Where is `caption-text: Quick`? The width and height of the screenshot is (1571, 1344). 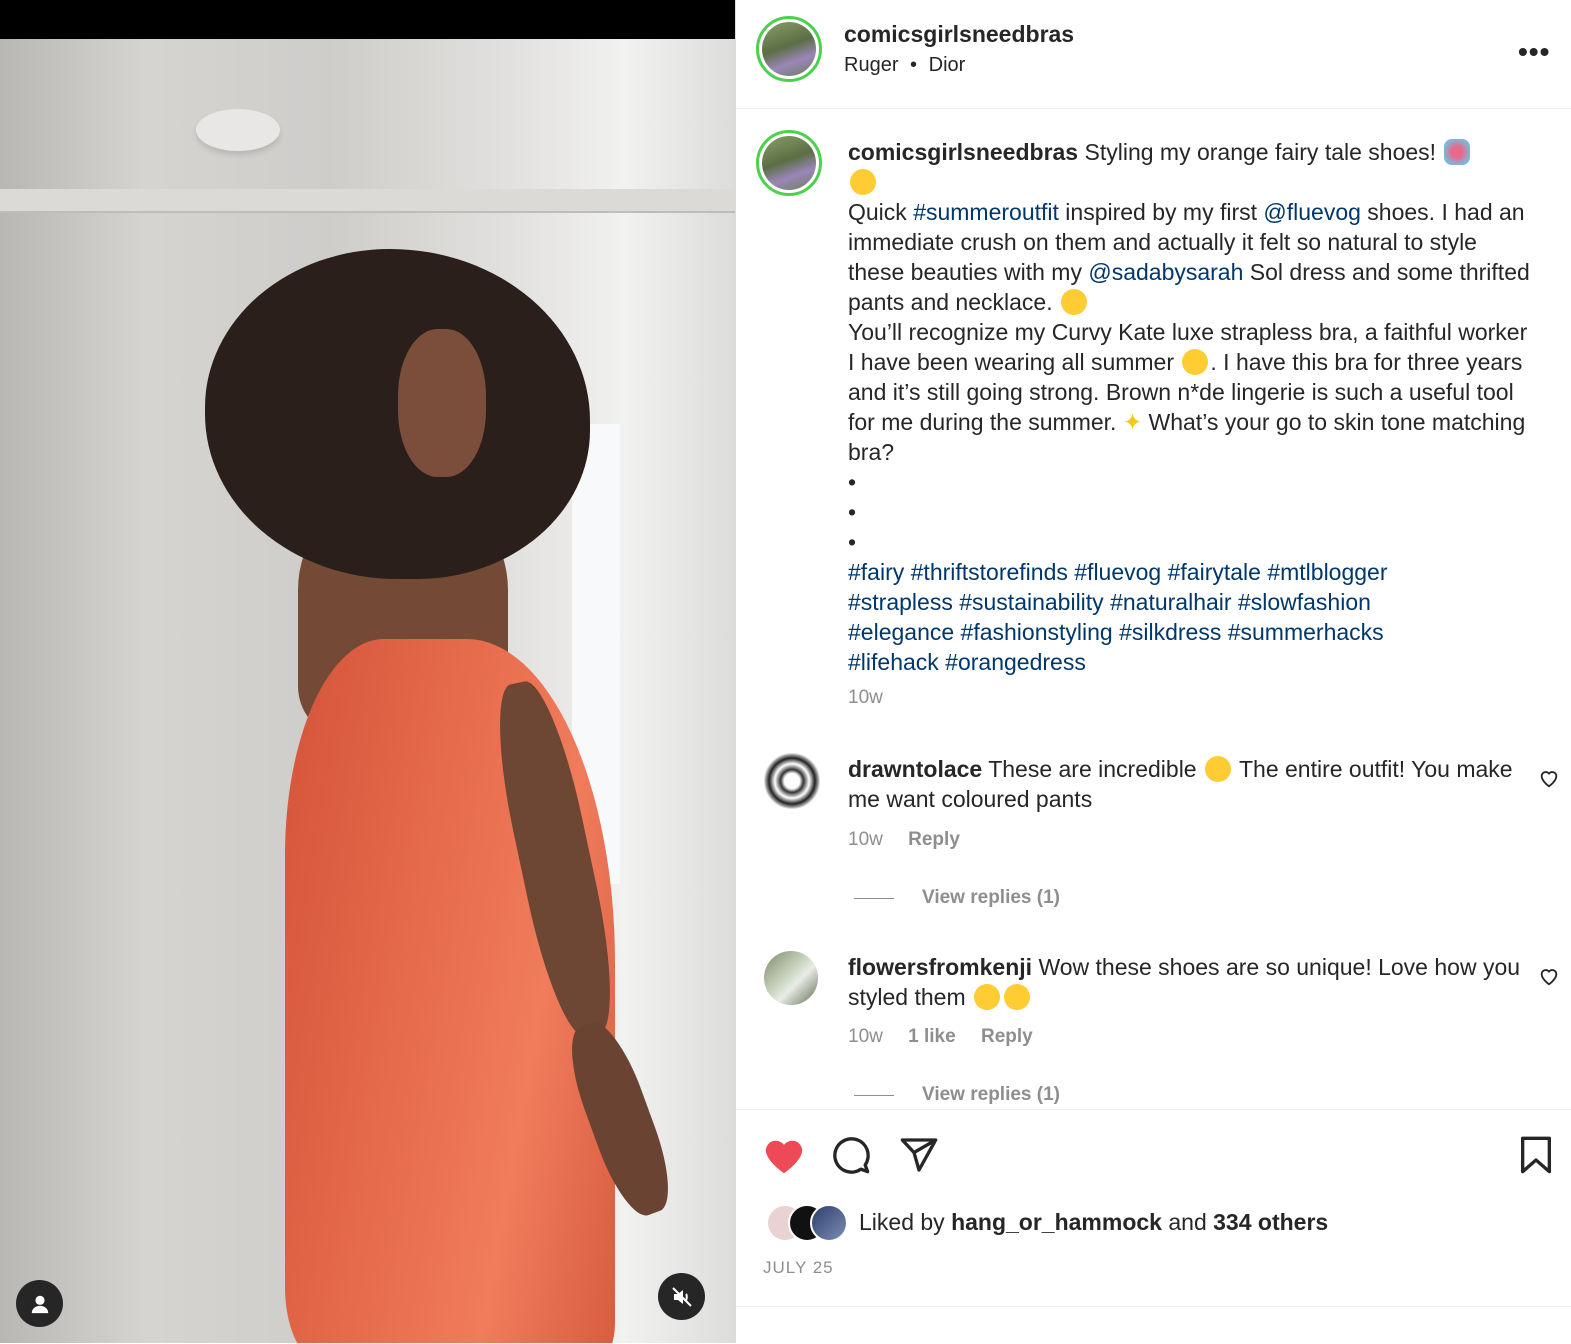
caption-text: Quick is located at coordinates (881, 212).